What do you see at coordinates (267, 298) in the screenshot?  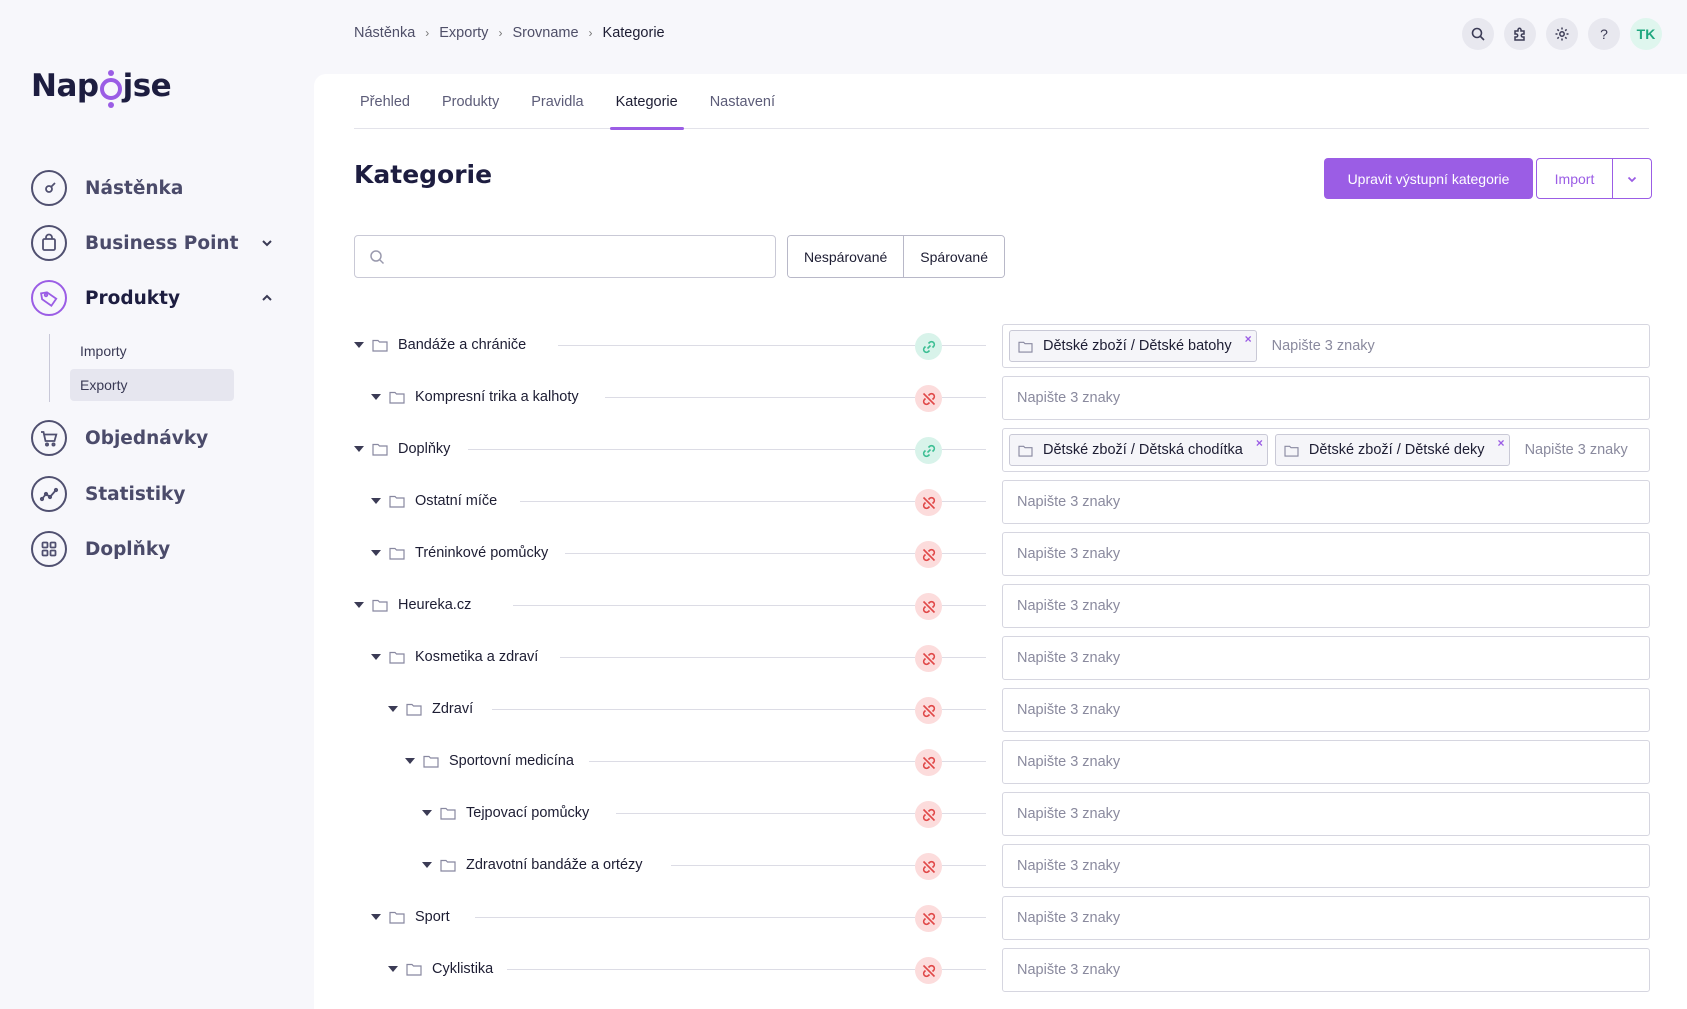 I see `chevron-up-icon` at bounding box center [267, 298].